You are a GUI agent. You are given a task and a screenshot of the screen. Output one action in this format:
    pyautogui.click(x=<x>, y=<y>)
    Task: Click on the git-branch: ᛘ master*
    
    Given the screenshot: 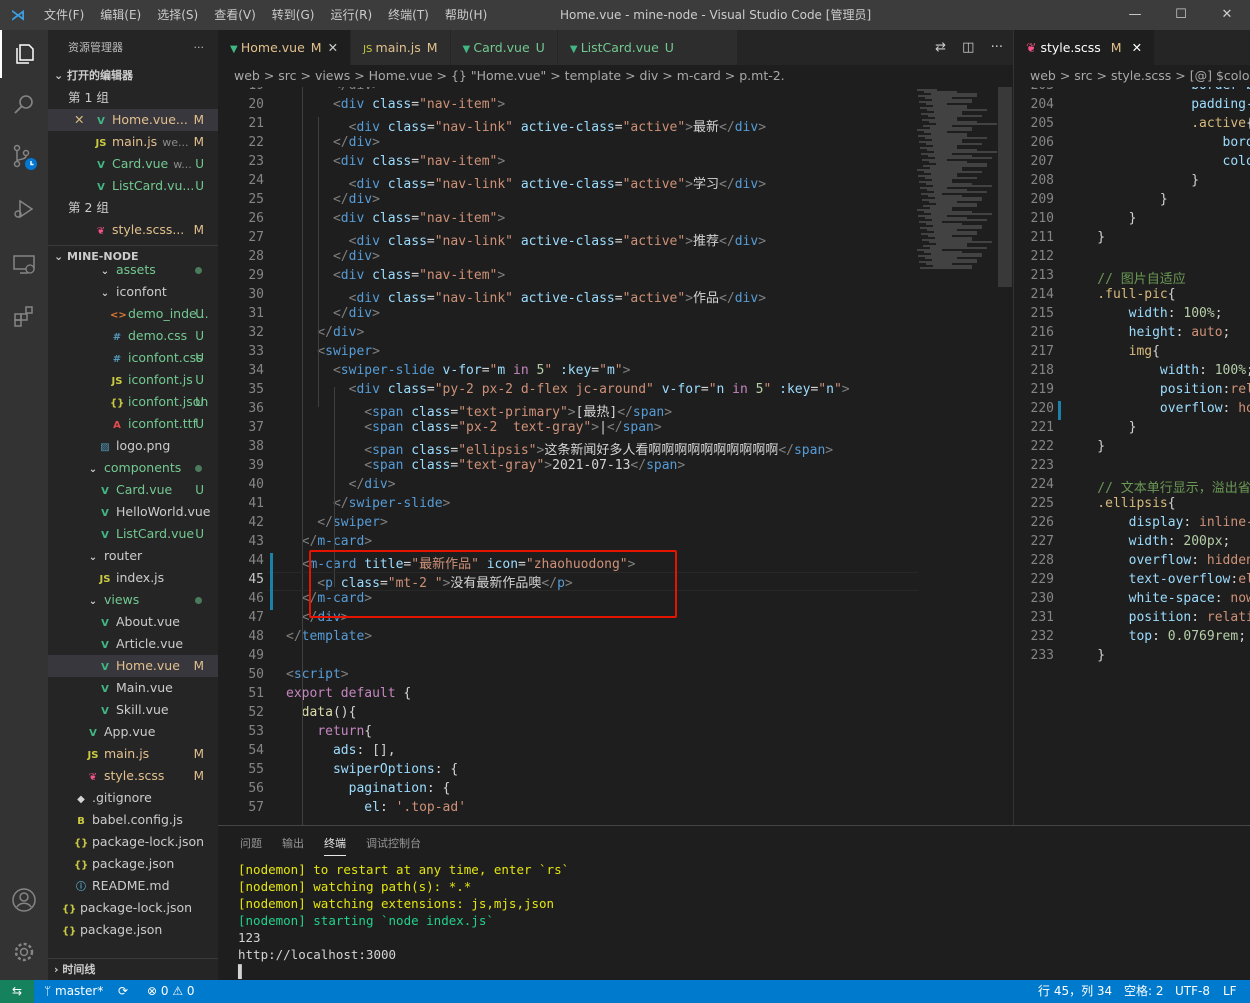 What is the action you would take?
    pyautogui.click(x=73, y=991)
    